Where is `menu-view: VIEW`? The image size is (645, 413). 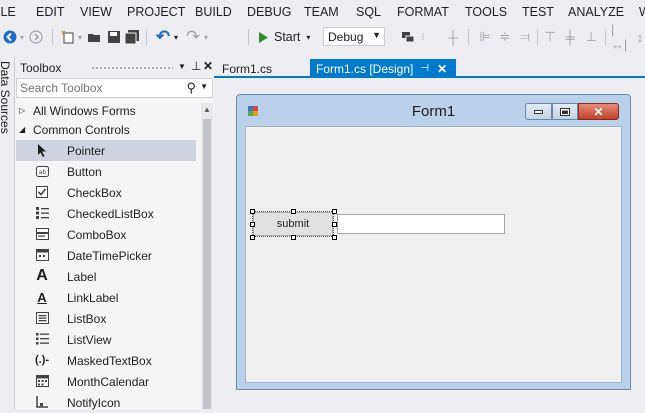
menu-view: VIEW is located at coordinates (96, 12).